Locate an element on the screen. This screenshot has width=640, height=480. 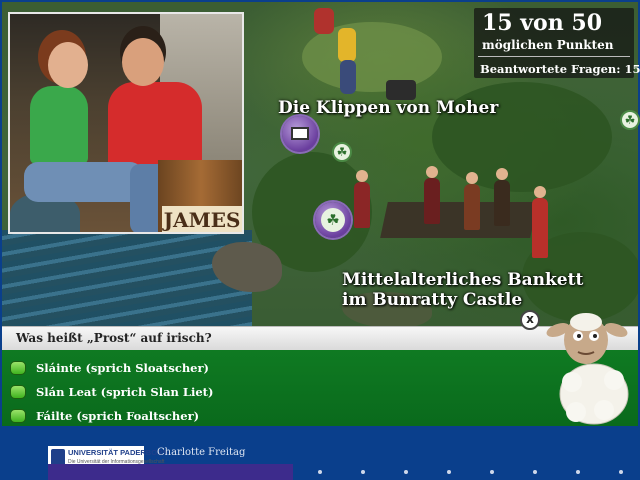
location-label-banquet-line2: im Bunratty Castle is located at coordinates (432, 300).